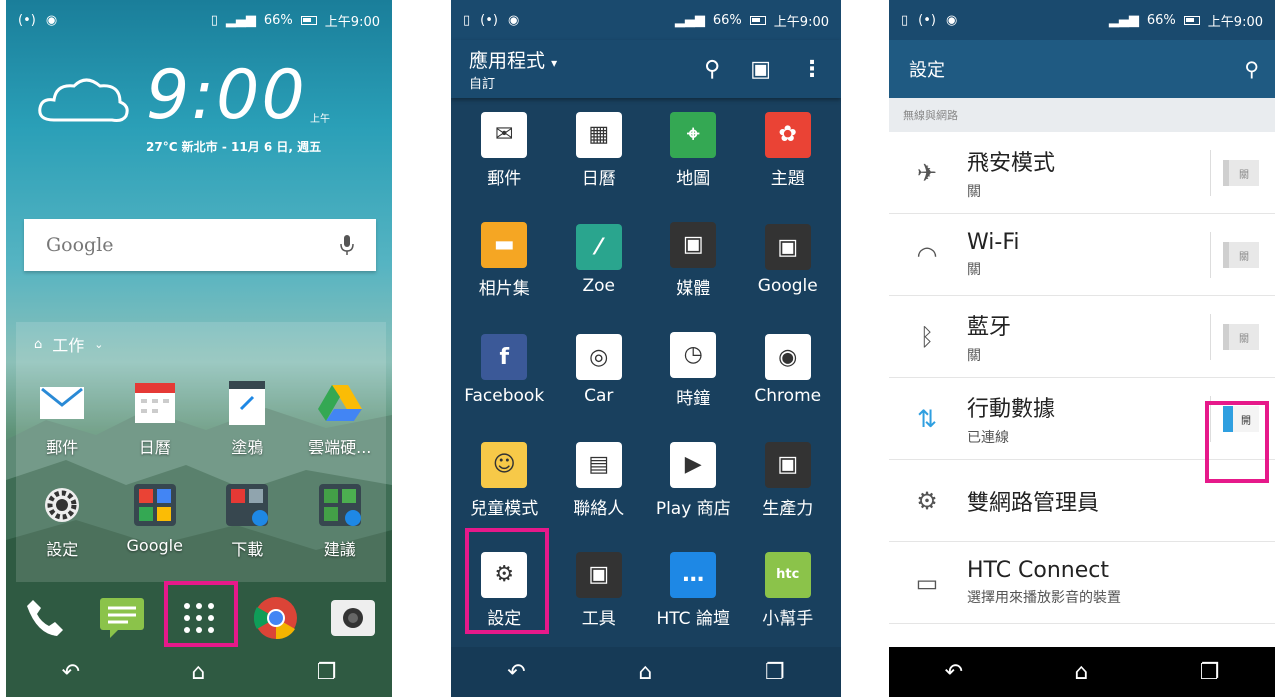 Image resolution: width=1275 pixels, height=697 pixels. What do you see at coordinates (598, 134) in the screenshot?
I see `calendar-icon: ▦` at bounding box center [598, 134].